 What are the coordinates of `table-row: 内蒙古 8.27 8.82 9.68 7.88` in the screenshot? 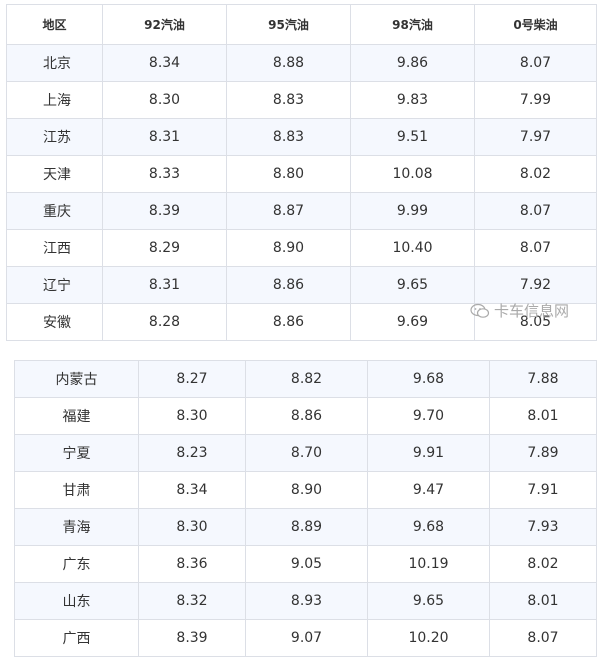 It's located at (305, 379).